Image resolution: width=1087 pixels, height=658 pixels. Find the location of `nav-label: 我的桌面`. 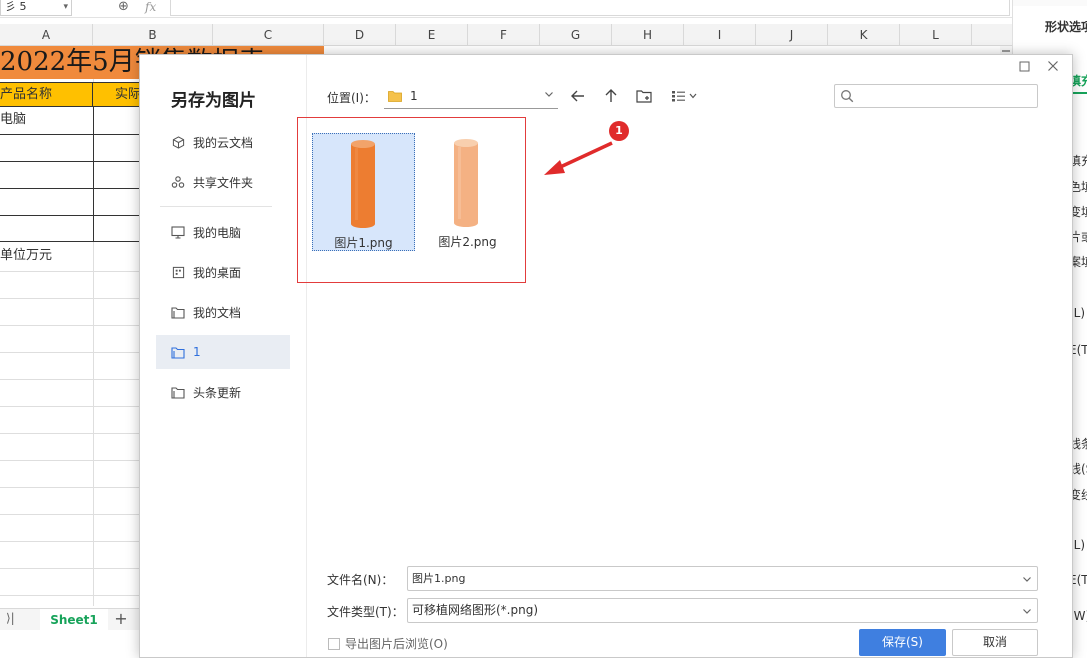

nav-label: 我的桌面 is located at coordinates (217, 272).